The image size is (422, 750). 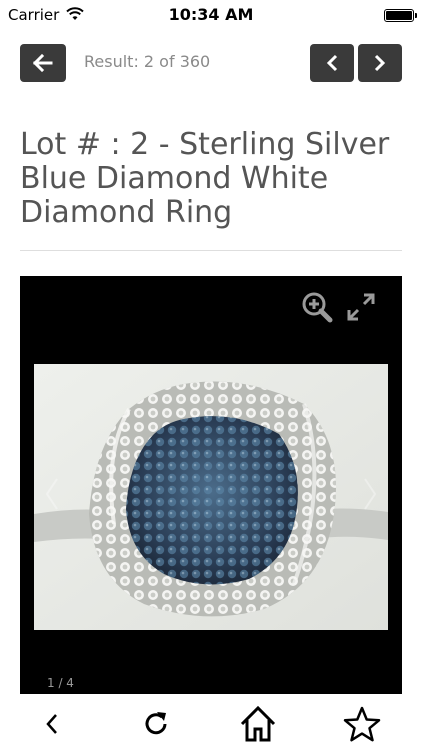 What do you see at coordinates (52, 496) in the screenshot?
I see `gallery-prev-arrow` at bounding box center [52, 496].